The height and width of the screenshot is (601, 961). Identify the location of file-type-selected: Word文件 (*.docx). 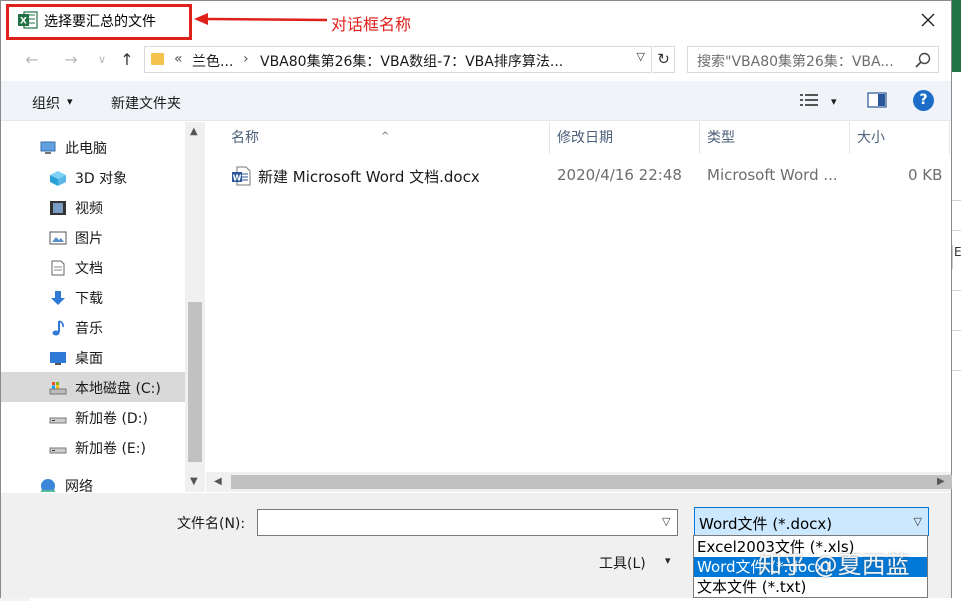
(766, 524).